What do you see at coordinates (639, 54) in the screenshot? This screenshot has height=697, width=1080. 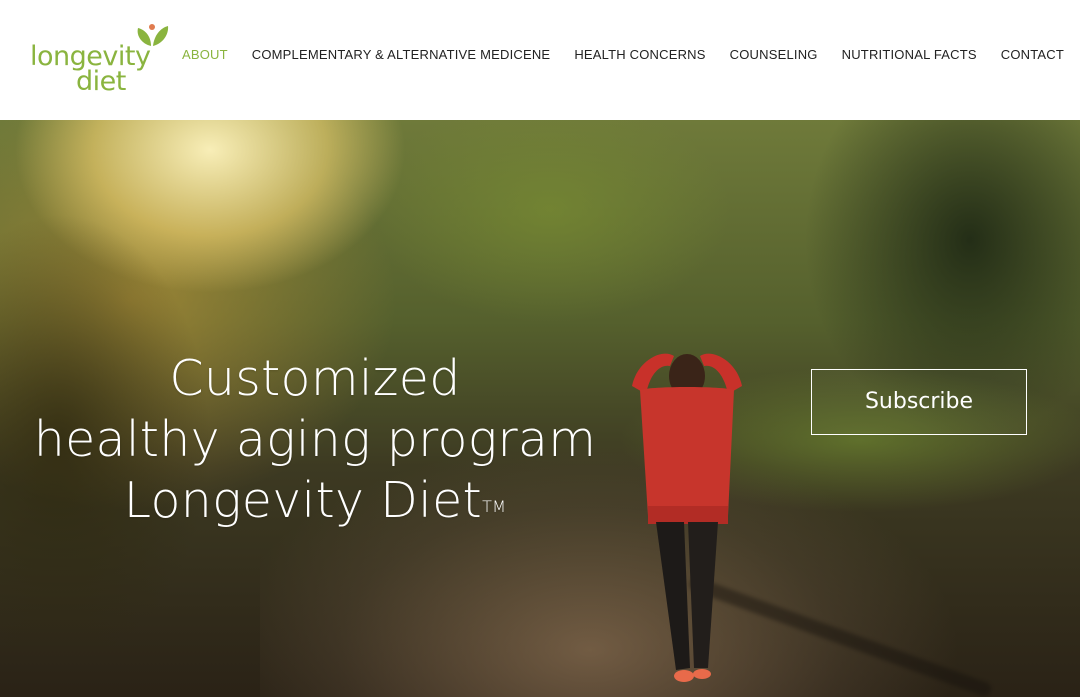 I see `nav-health-concerns: HEALTH CONCERNS` at bounding box center [639, 54].